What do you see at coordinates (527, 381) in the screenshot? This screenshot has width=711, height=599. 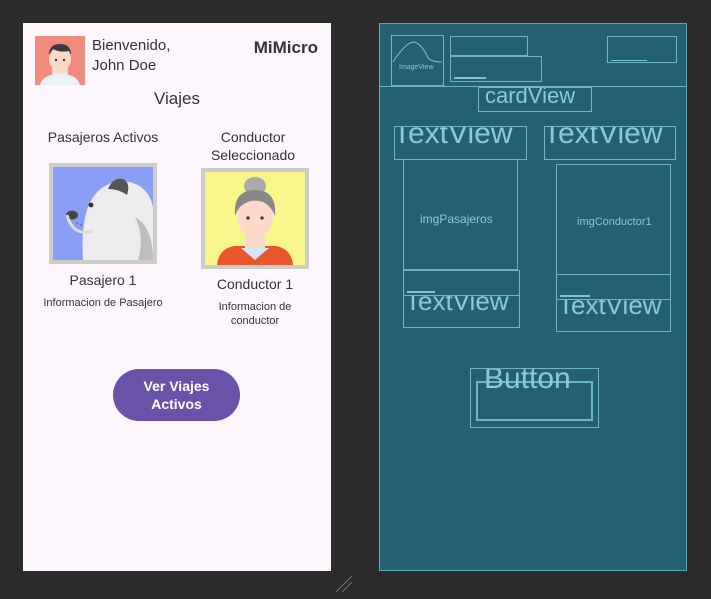 I see `bp-button-label: Button` at bounding box center [527, 381].